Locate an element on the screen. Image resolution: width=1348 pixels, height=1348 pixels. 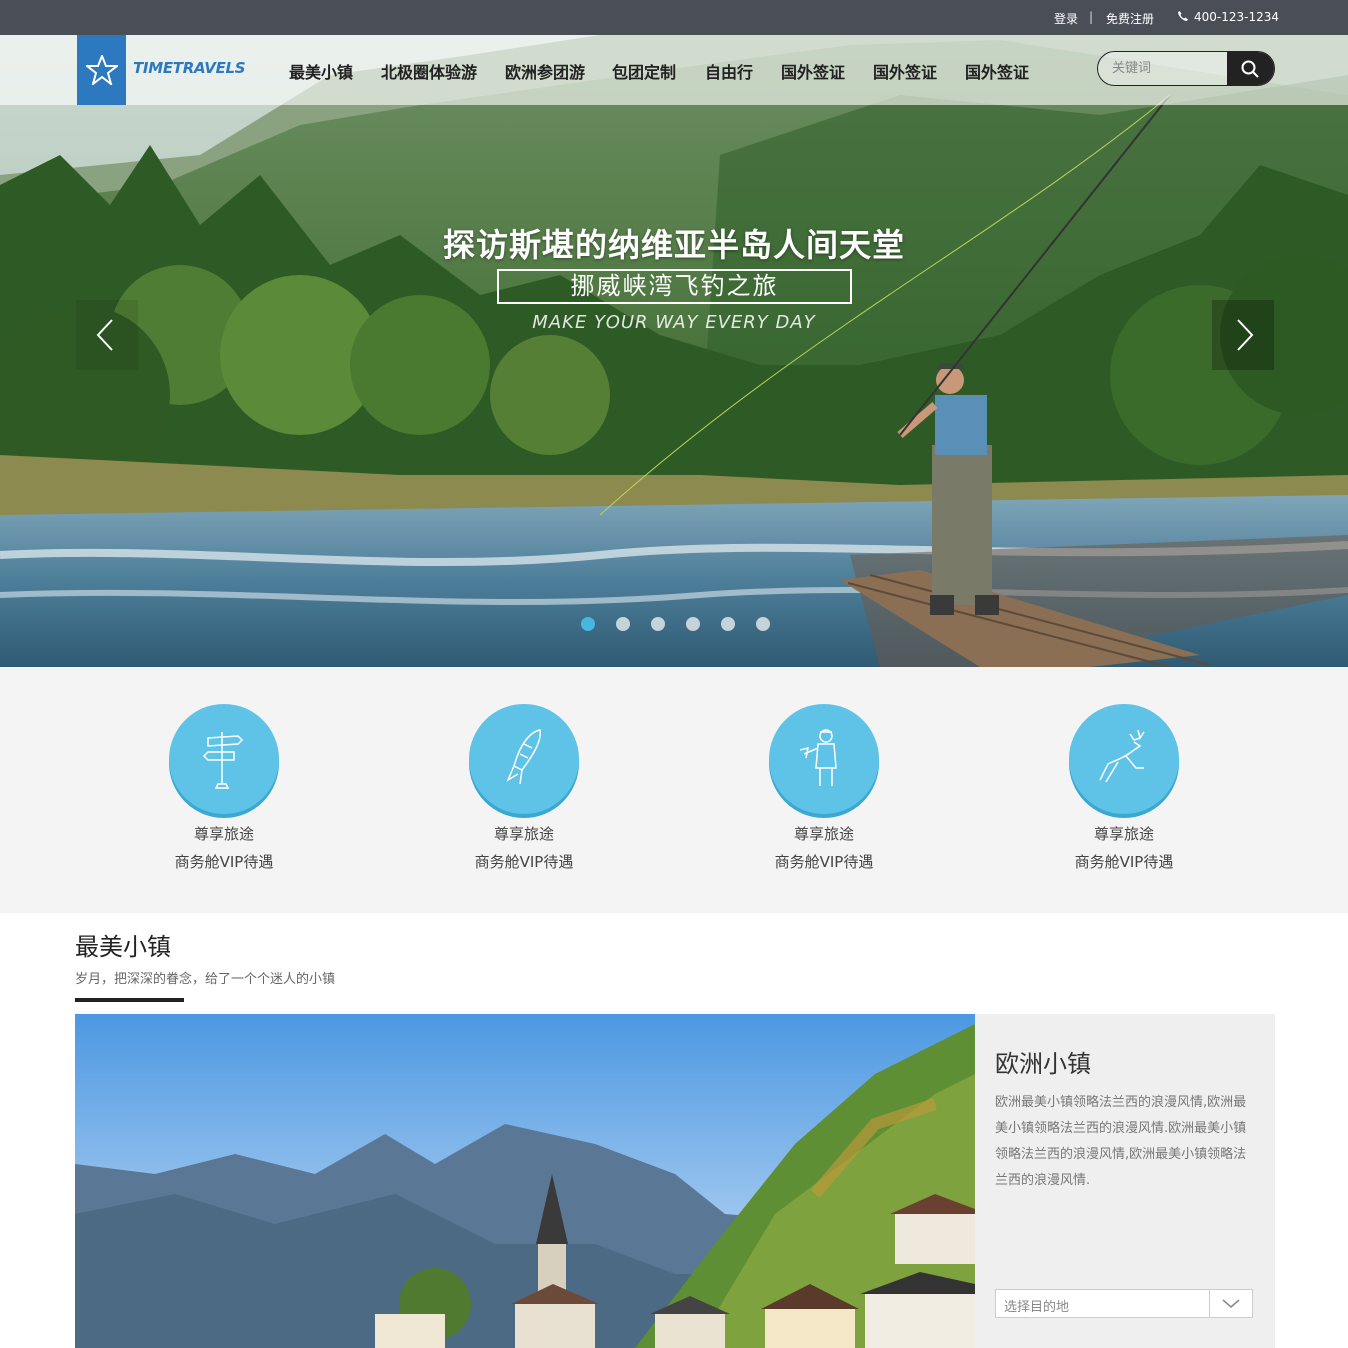
logo is located at coordinates (101, 70).